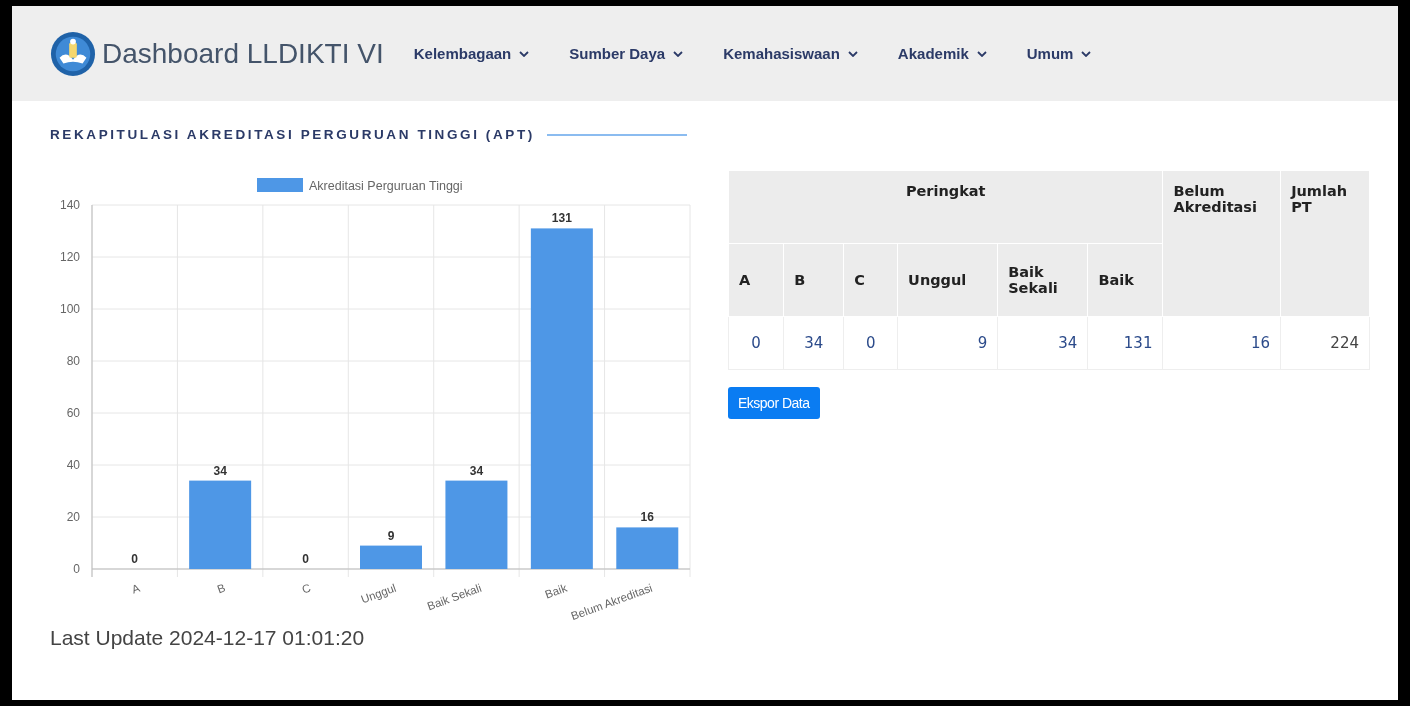  I want to click on bar-value-label: 9, so click(391, 535).